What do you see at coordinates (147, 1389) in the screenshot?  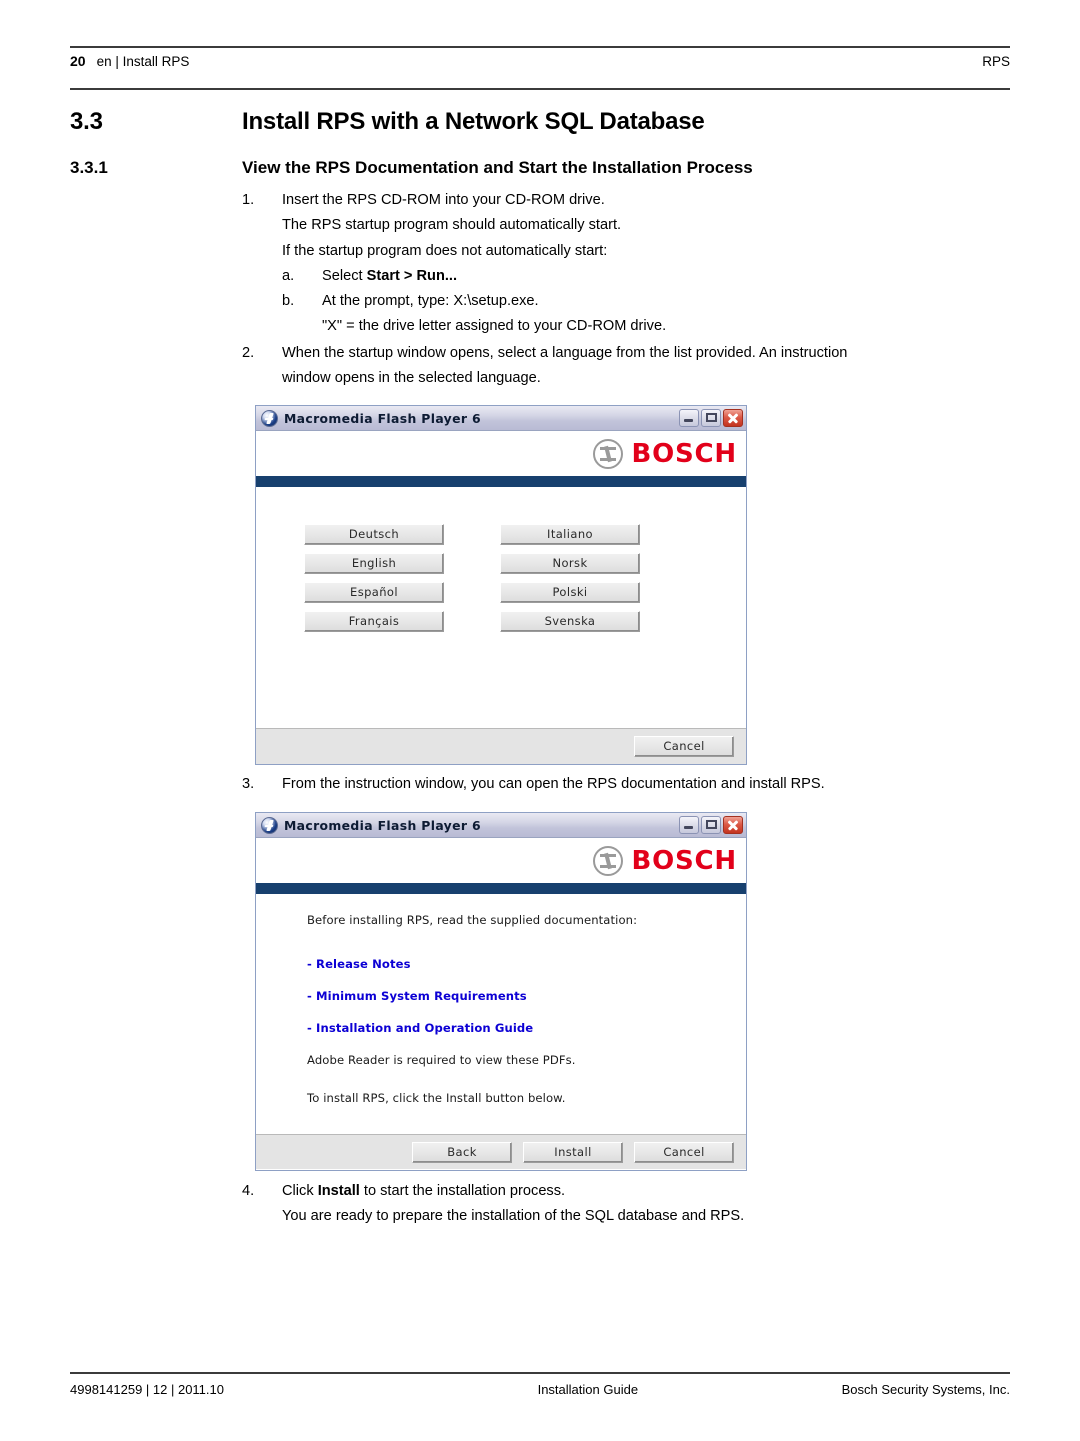 I see `footer-doc-id: 4998141259 | 12 | 2011.10` at bounding box center [147, 1389].